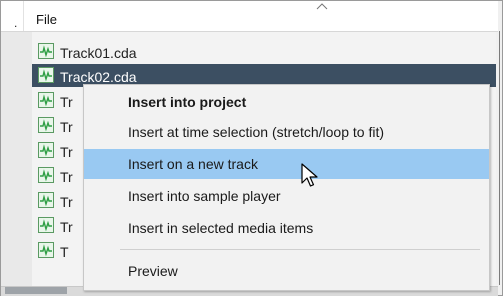 This screenshot has height=296, width=503. Describe the element at coordinates (187, 102) in the screenshot. I see `menu-item-label: Insert into project` at that location.